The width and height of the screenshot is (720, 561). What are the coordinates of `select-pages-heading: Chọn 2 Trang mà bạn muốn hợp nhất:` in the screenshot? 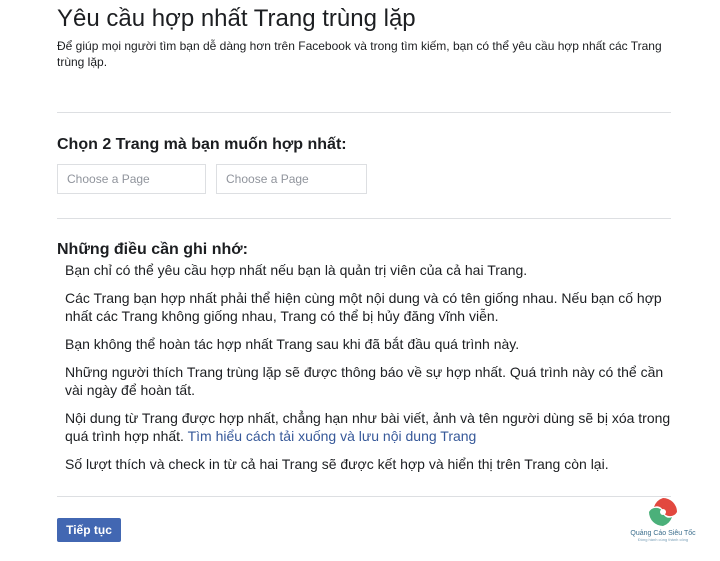 It's located at (202, 144).